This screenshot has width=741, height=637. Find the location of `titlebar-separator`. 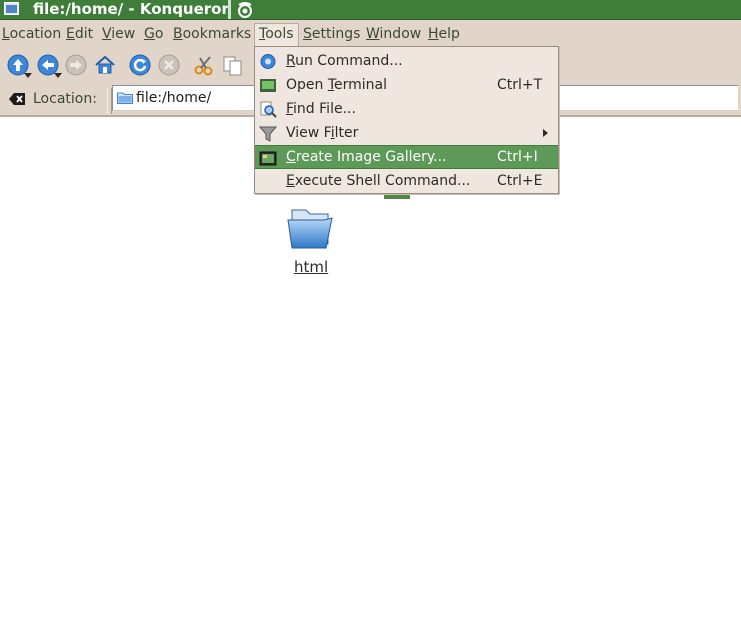

titlebar-separator is located at coordinates (229, 9).